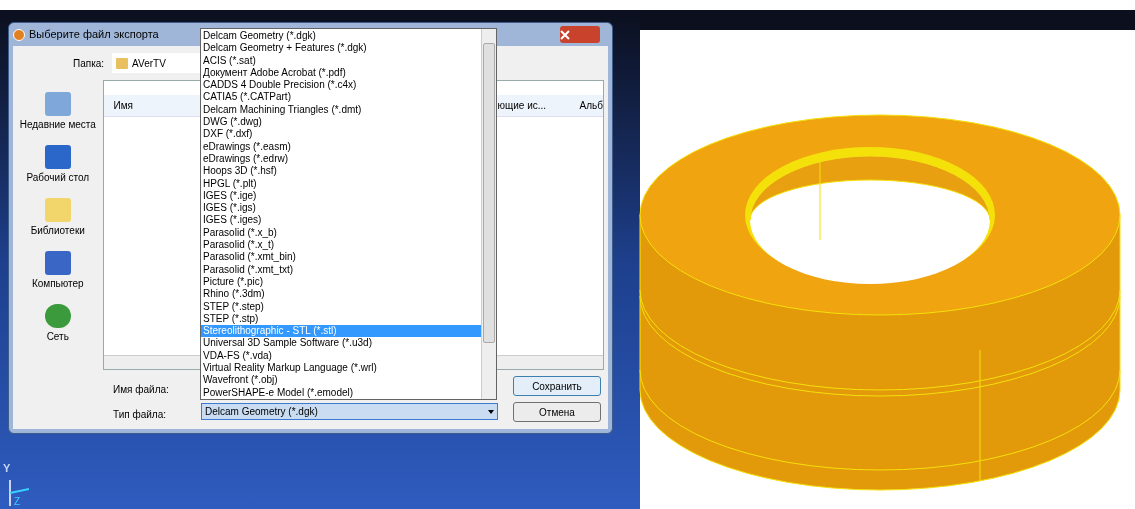 The width and height of the screenshot is (1135, 509). What do you see at coordinates (139, 415) in the screenshot?
I see `filetype-label: Тип файла:` at bounding box center [139, 415].